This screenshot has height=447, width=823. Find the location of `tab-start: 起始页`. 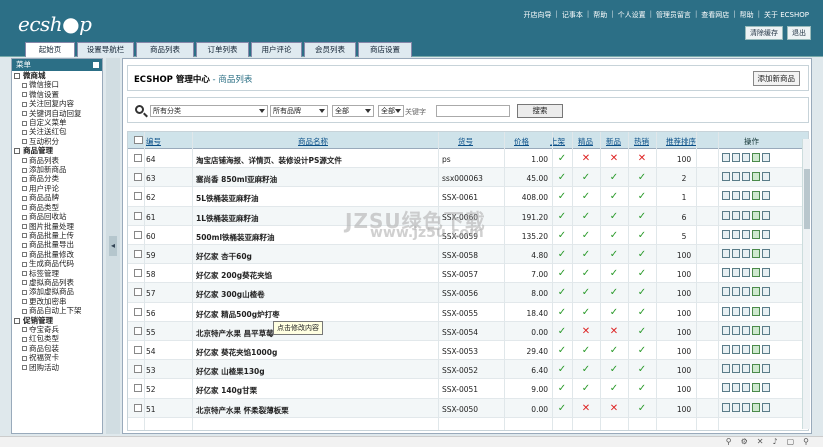

tab-start: 起始页 is located at coordinates (50, 49).